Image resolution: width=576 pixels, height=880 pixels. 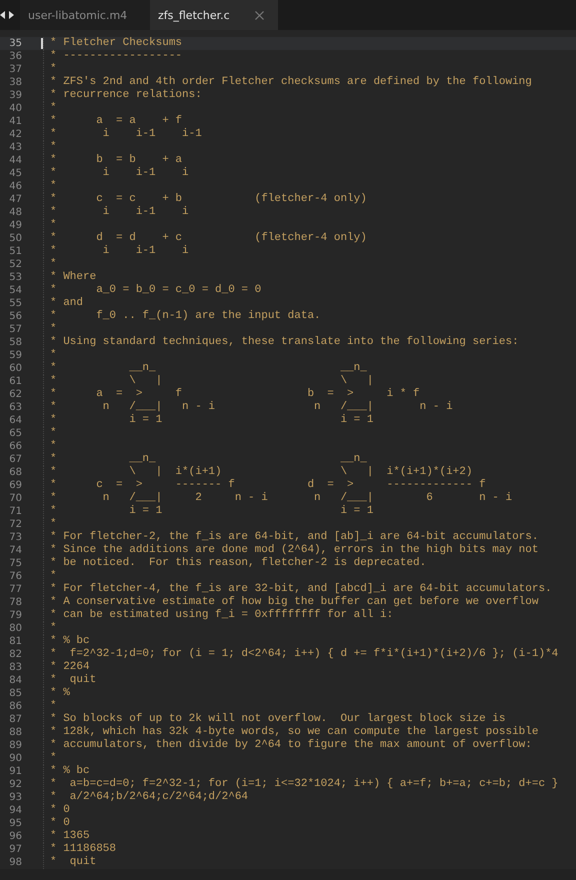 I want to click on line-number: 65, so click(x=15, y=433).